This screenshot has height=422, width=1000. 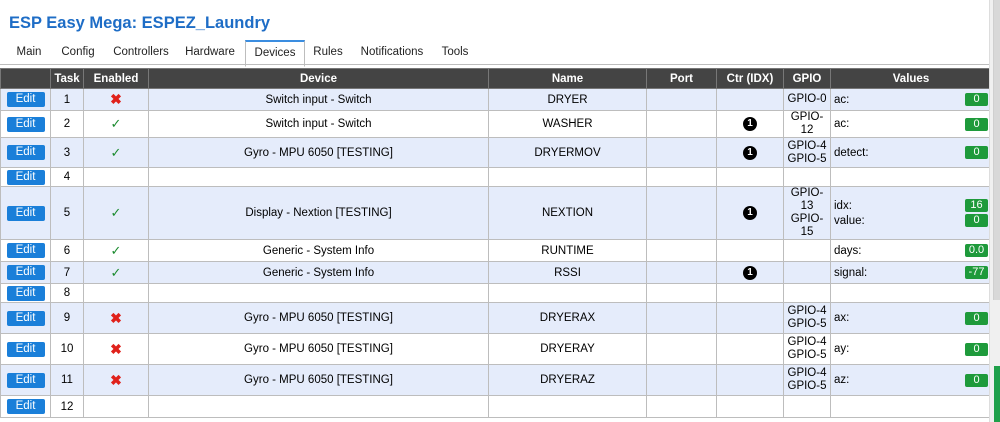 What do you see at coordinates (567, 272) in the screenshot?
I see `cell-name: RSSI` at bounding box center [567, 272].